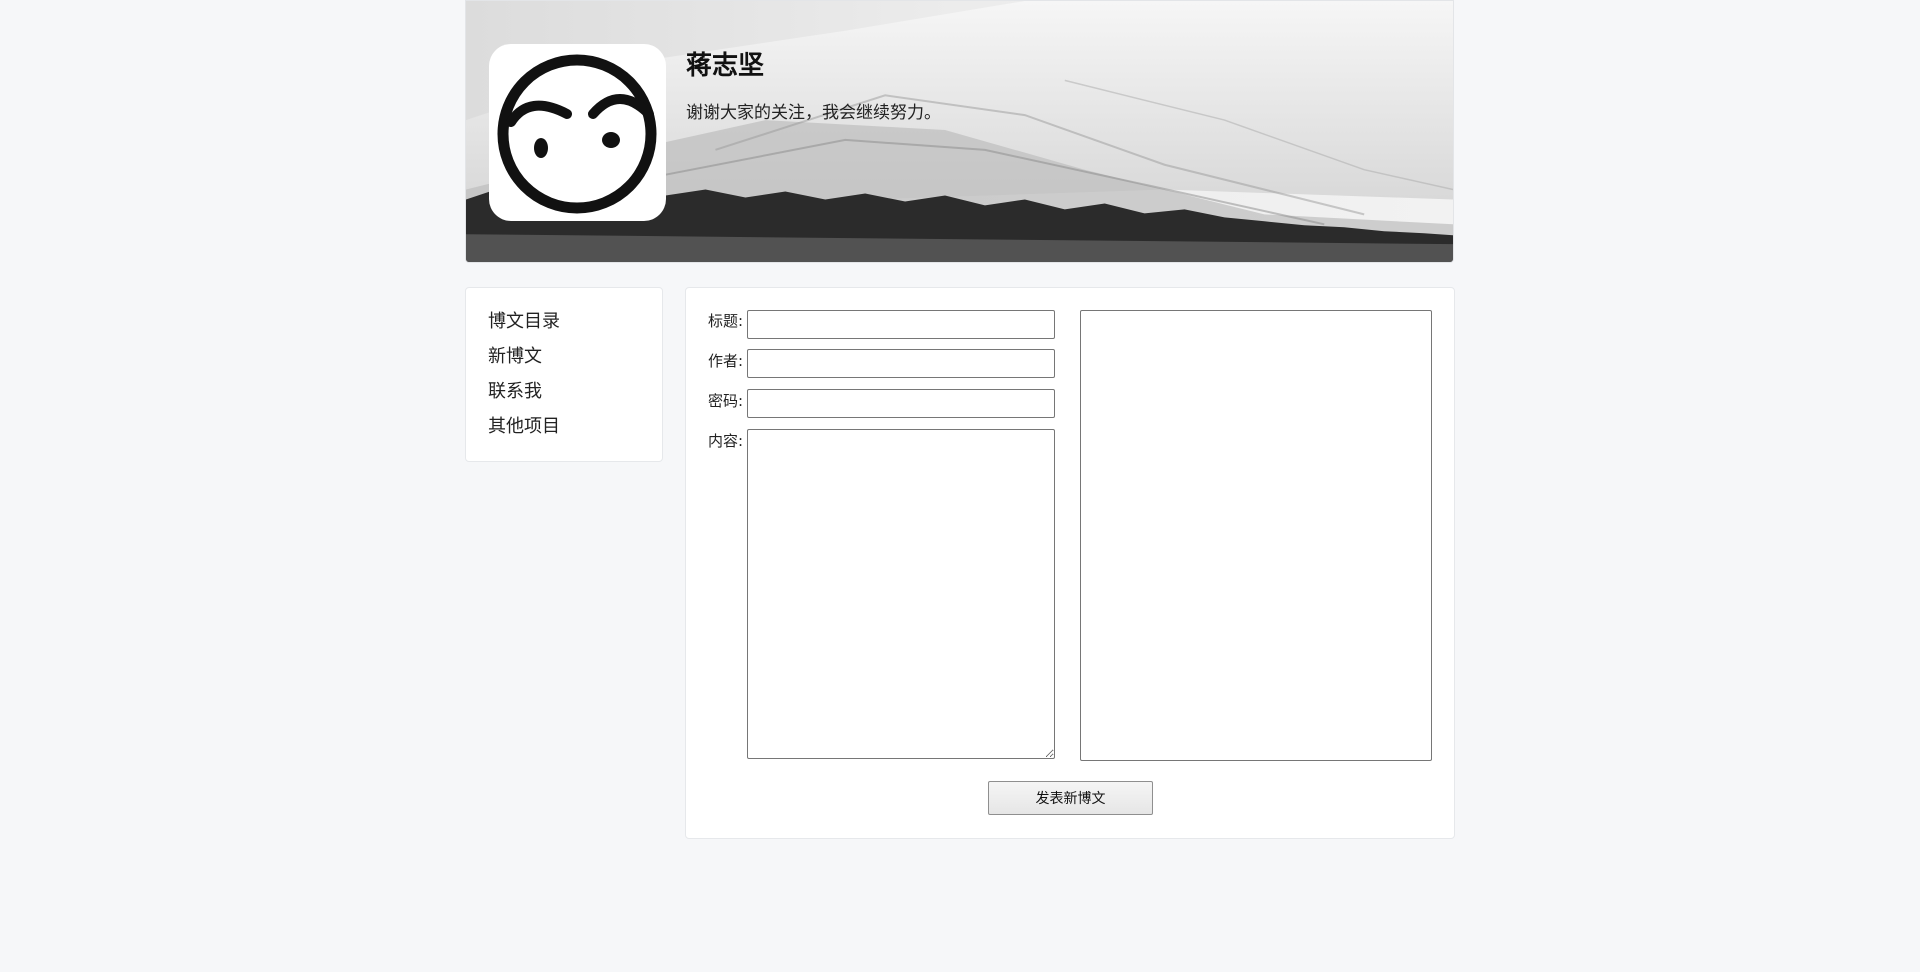 The height and width of the screenshot is (972, 1920). What do you see at coordinates (726, 361) in the screenshot?
I see `author-label: 作者:` at bounding box center [726, 361].